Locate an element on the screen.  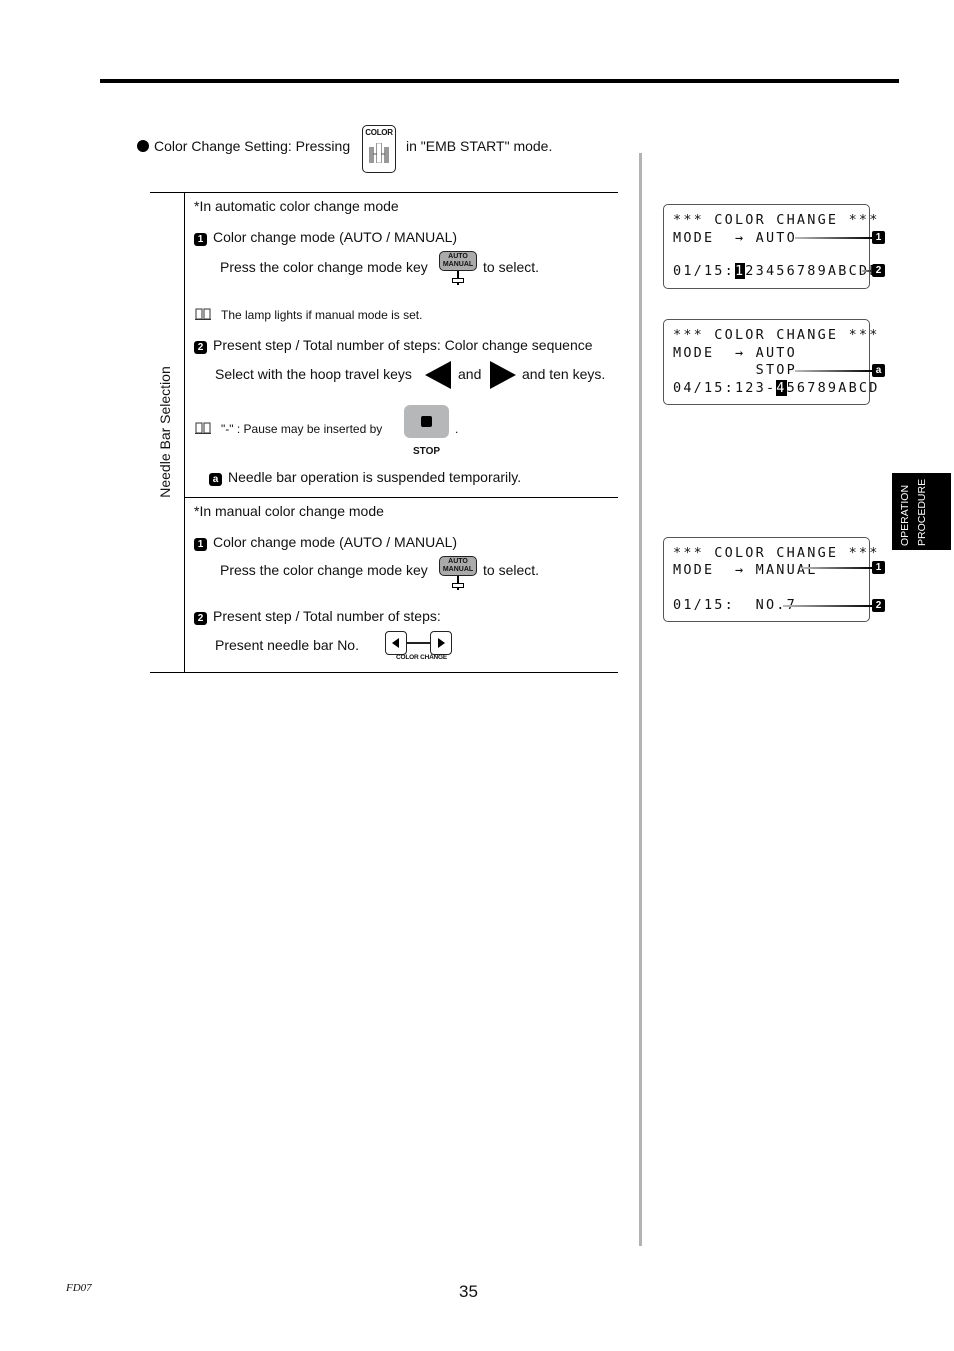
manual-press-prefix: Press the color change mode key is located at coordinates (324, 570).